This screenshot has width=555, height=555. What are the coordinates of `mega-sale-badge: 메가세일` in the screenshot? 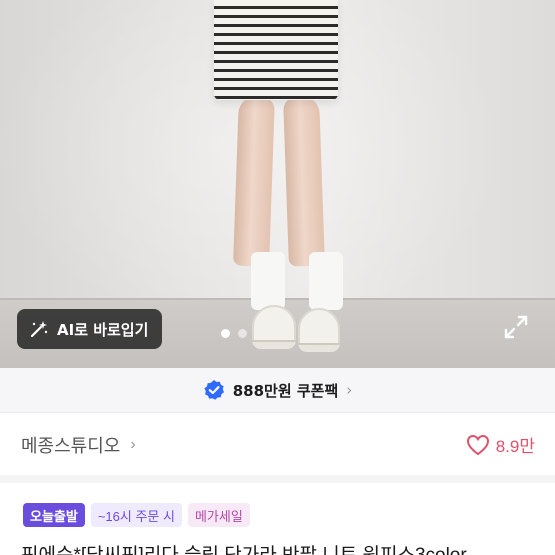 It's located at (218, 515).